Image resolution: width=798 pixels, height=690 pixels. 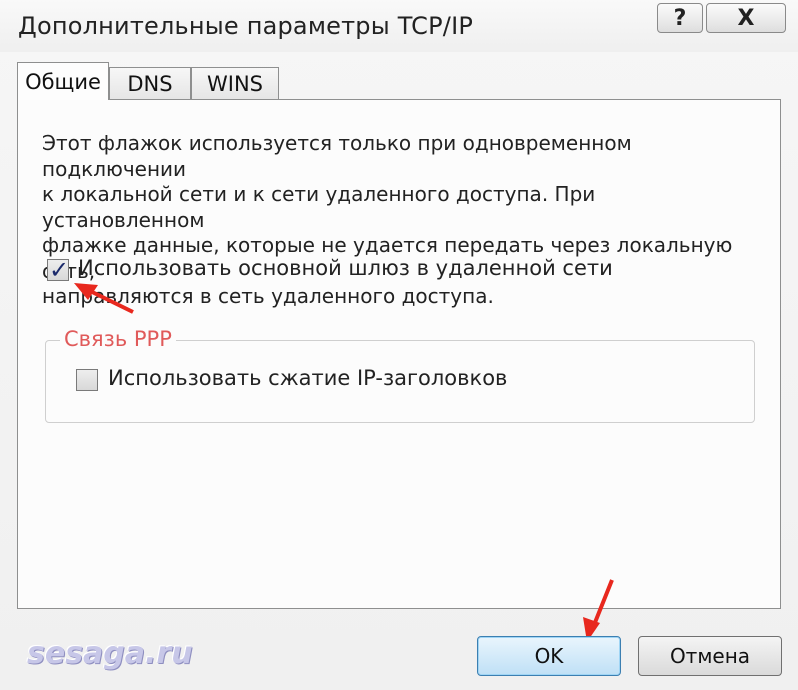 What do you see at coordinates (710, 656) in the screenshot?
I see `cancel-button: Отмена` at bounding box center [710, 656].